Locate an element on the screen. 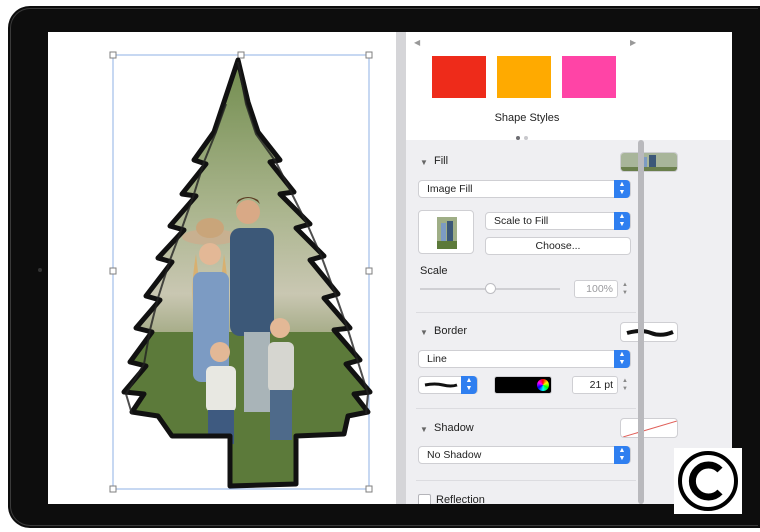  fill-preview-thumbnail is located at coordinates (649, 162).